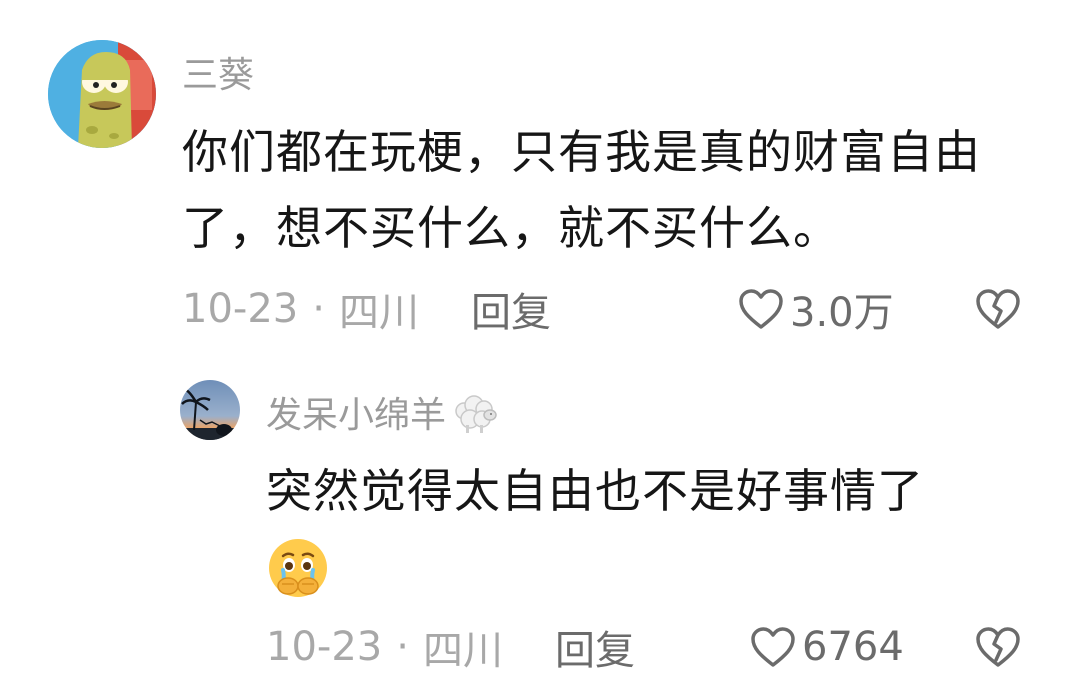  Describe the element at coordinates (218, 72) in the screenshot. I see `username: 三葵` at that location.